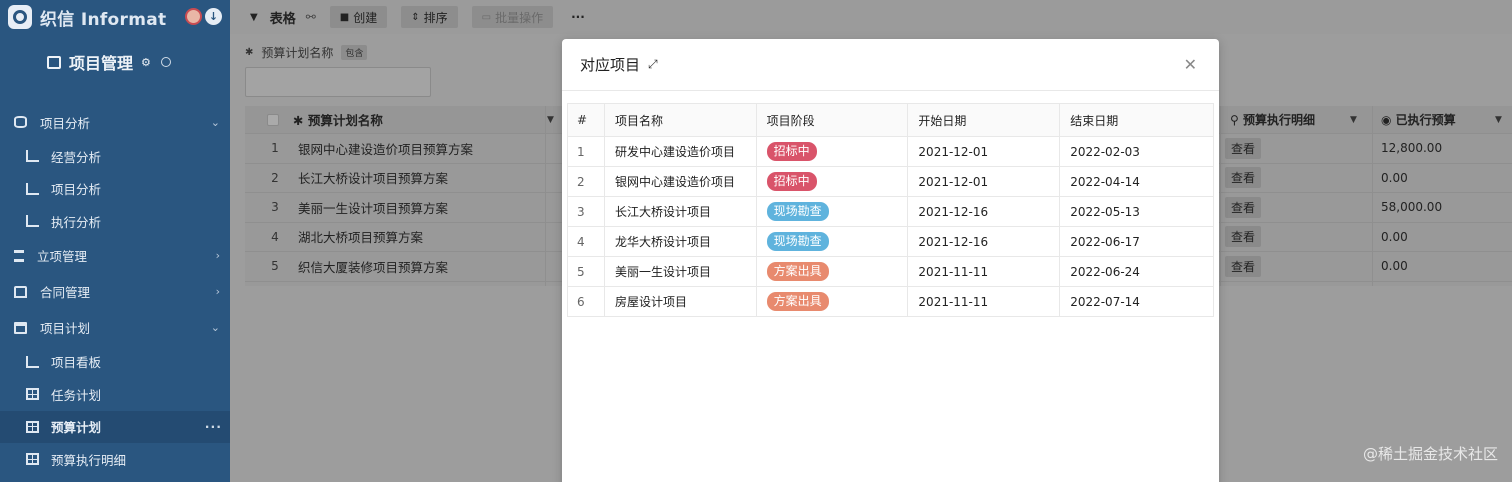 The width and height of the screenshot is (1512, 482). I want to click on table-row: 2 银网中心建设造价项目 招标中 2021-12-01 2022-04-14, so click(890, 181).